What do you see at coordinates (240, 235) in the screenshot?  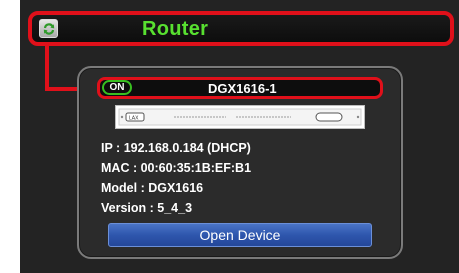 I see `open-device-button: Open Device` at bounding box center [240, 235].